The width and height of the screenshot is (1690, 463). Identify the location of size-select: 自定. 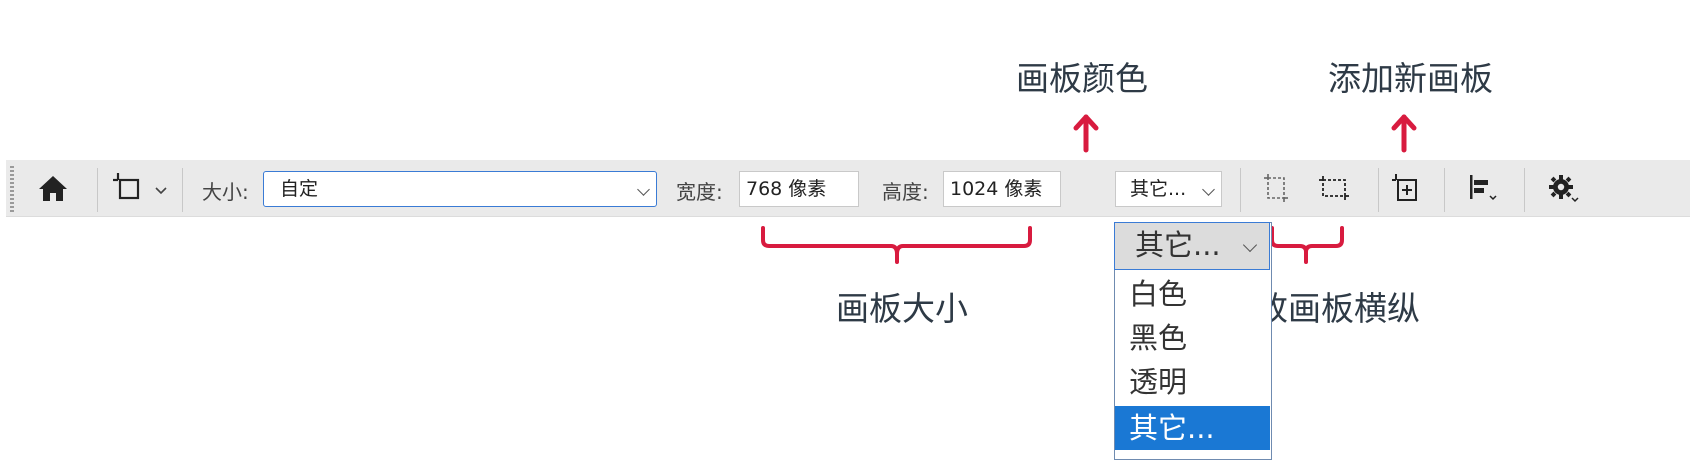
(460, 189).